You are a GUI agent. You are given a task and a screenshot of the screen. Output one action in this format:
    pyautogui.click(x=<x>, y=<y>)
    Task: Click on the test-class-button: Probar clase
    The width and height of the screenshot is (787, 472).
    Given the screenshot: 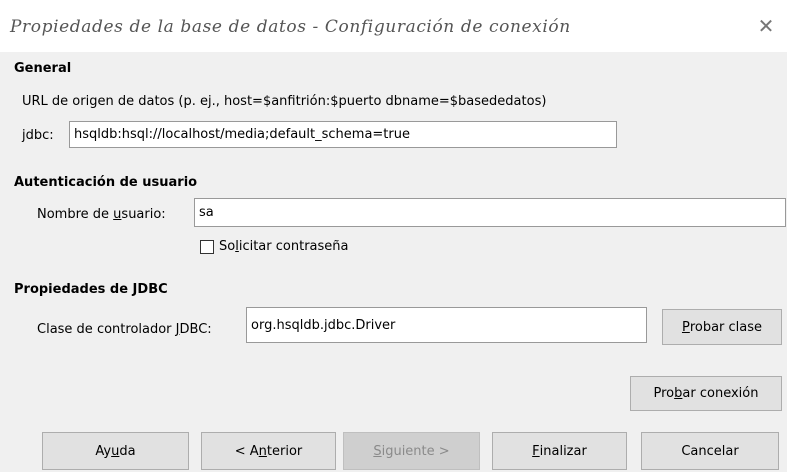 What is the action you would take?
    pyautogui.click(x=722, y=327)
    